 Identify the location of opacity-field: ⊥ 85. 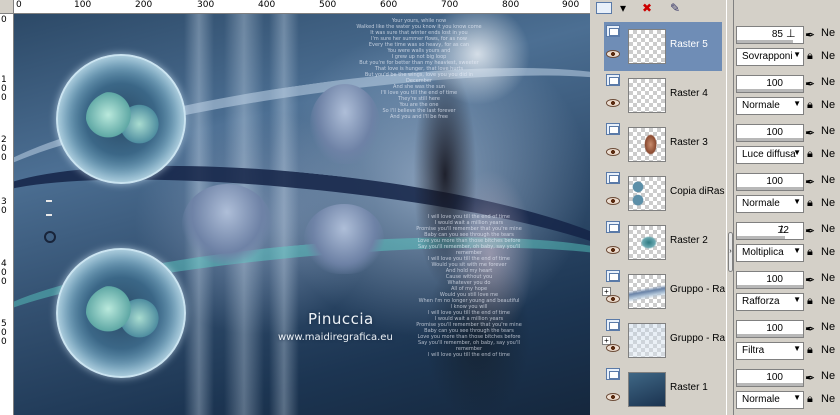
(770, 35).